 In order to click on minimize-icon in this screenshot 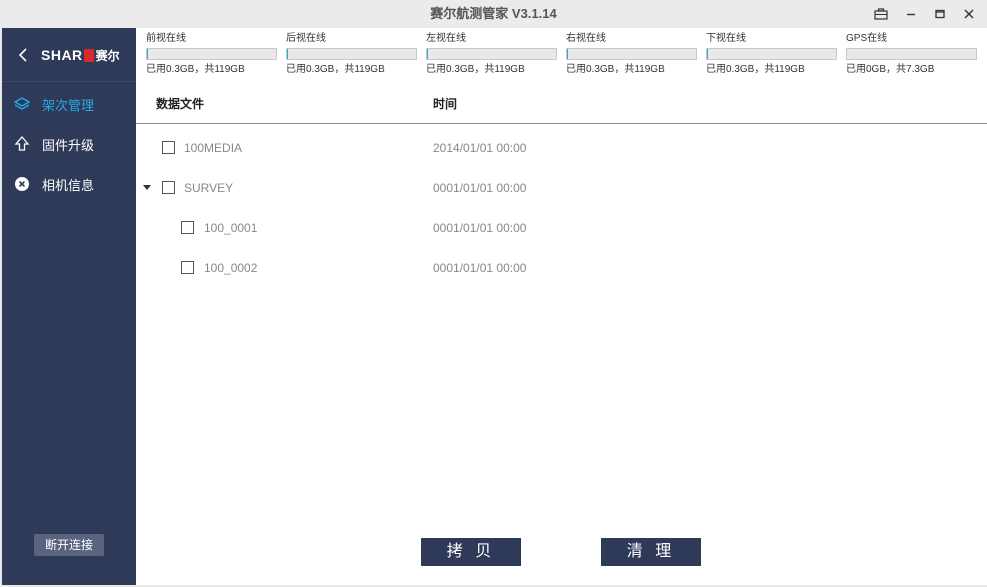, I will do `click(911, 14)`.